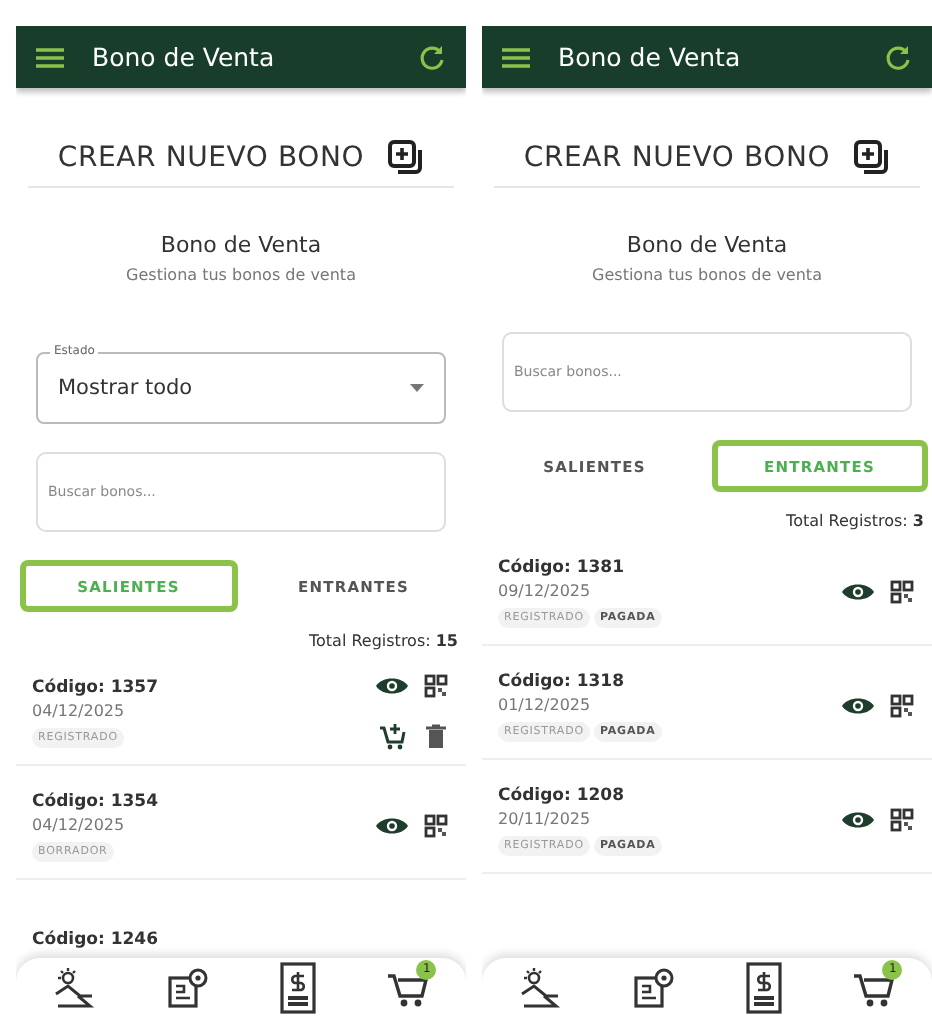 This screenshot has width=932, height=1016. I want to click on record-date: 01/12/2025, so click(545, 704).